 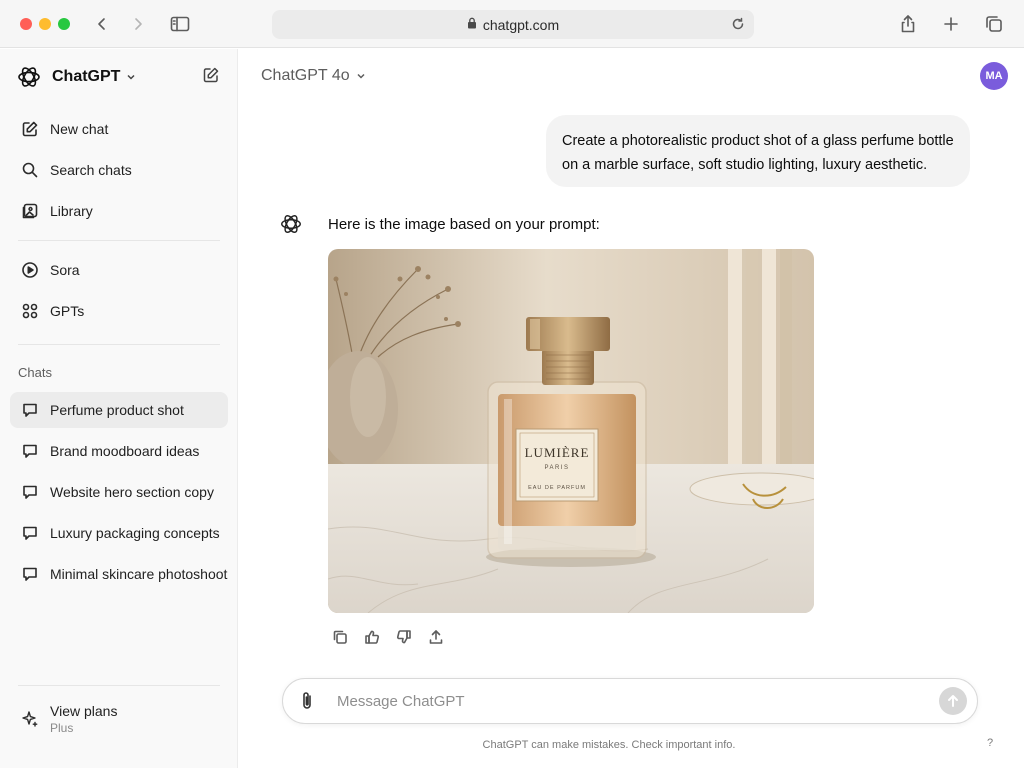 What do you see at coordinates (556, 468) in the screenshot?
I see `label-city: PARIS` at bounding box center [556, 468].